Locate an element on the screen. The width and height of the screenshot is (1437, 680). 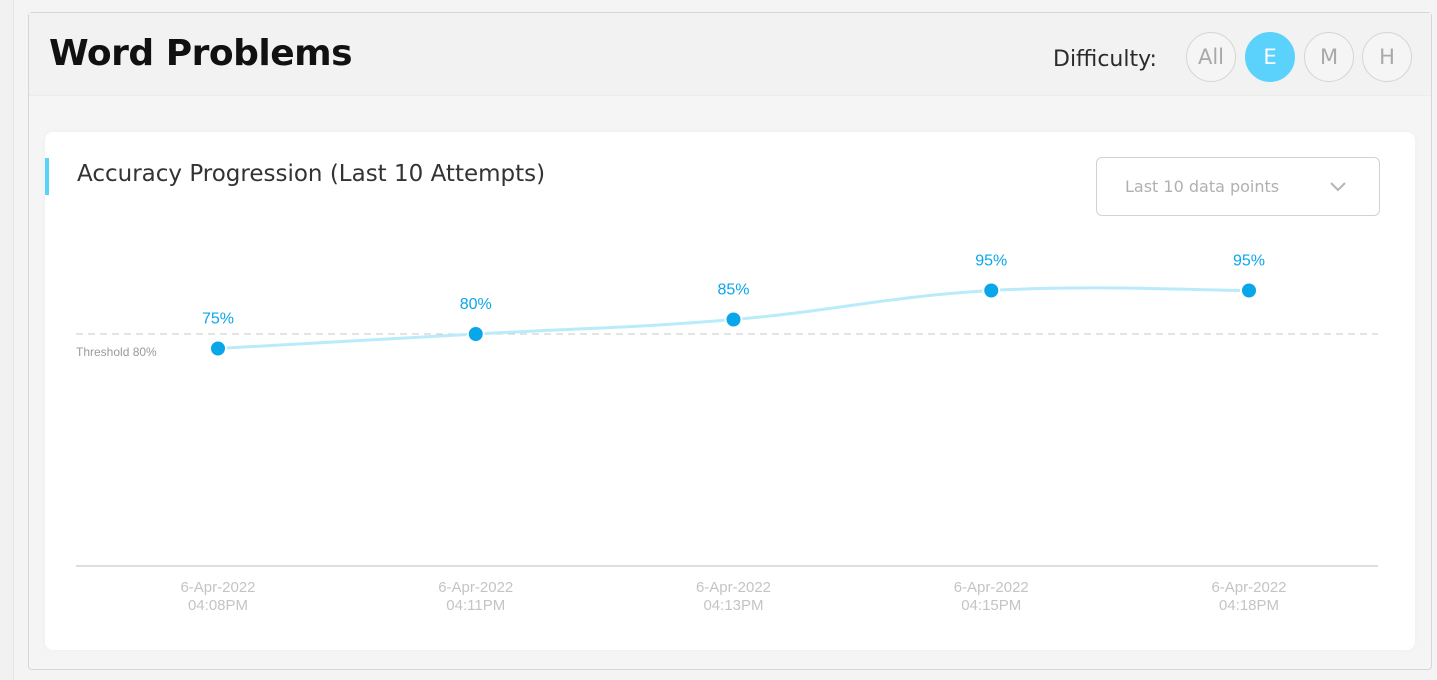
difficulty-hard-button: H is located at coordinates (1387, 57).